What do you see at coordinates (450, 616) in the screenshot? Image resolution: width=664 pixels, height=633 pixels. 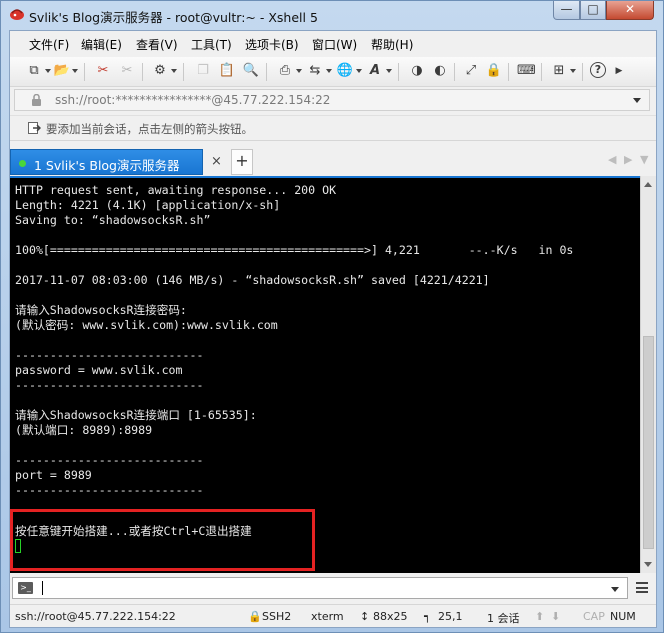 I see `status-cursor: 25,1` at bounding box center [450, 616].